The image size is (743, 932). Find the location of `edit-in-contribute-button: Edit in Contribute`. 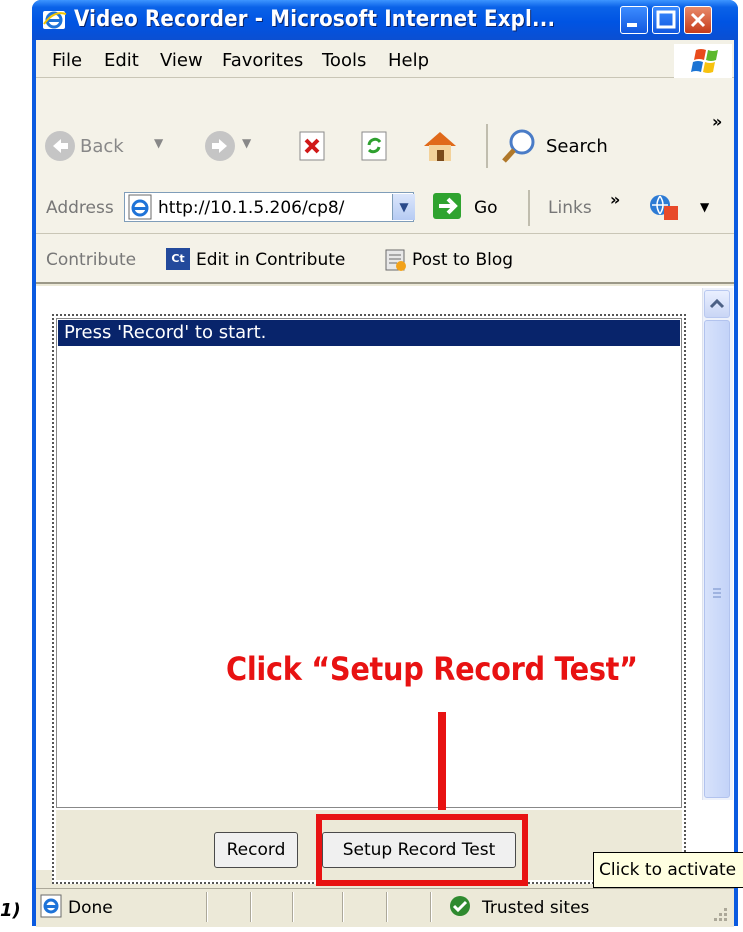

edit-in-contribute-button: Edit in Contribute is located at coordinates (270, 260).